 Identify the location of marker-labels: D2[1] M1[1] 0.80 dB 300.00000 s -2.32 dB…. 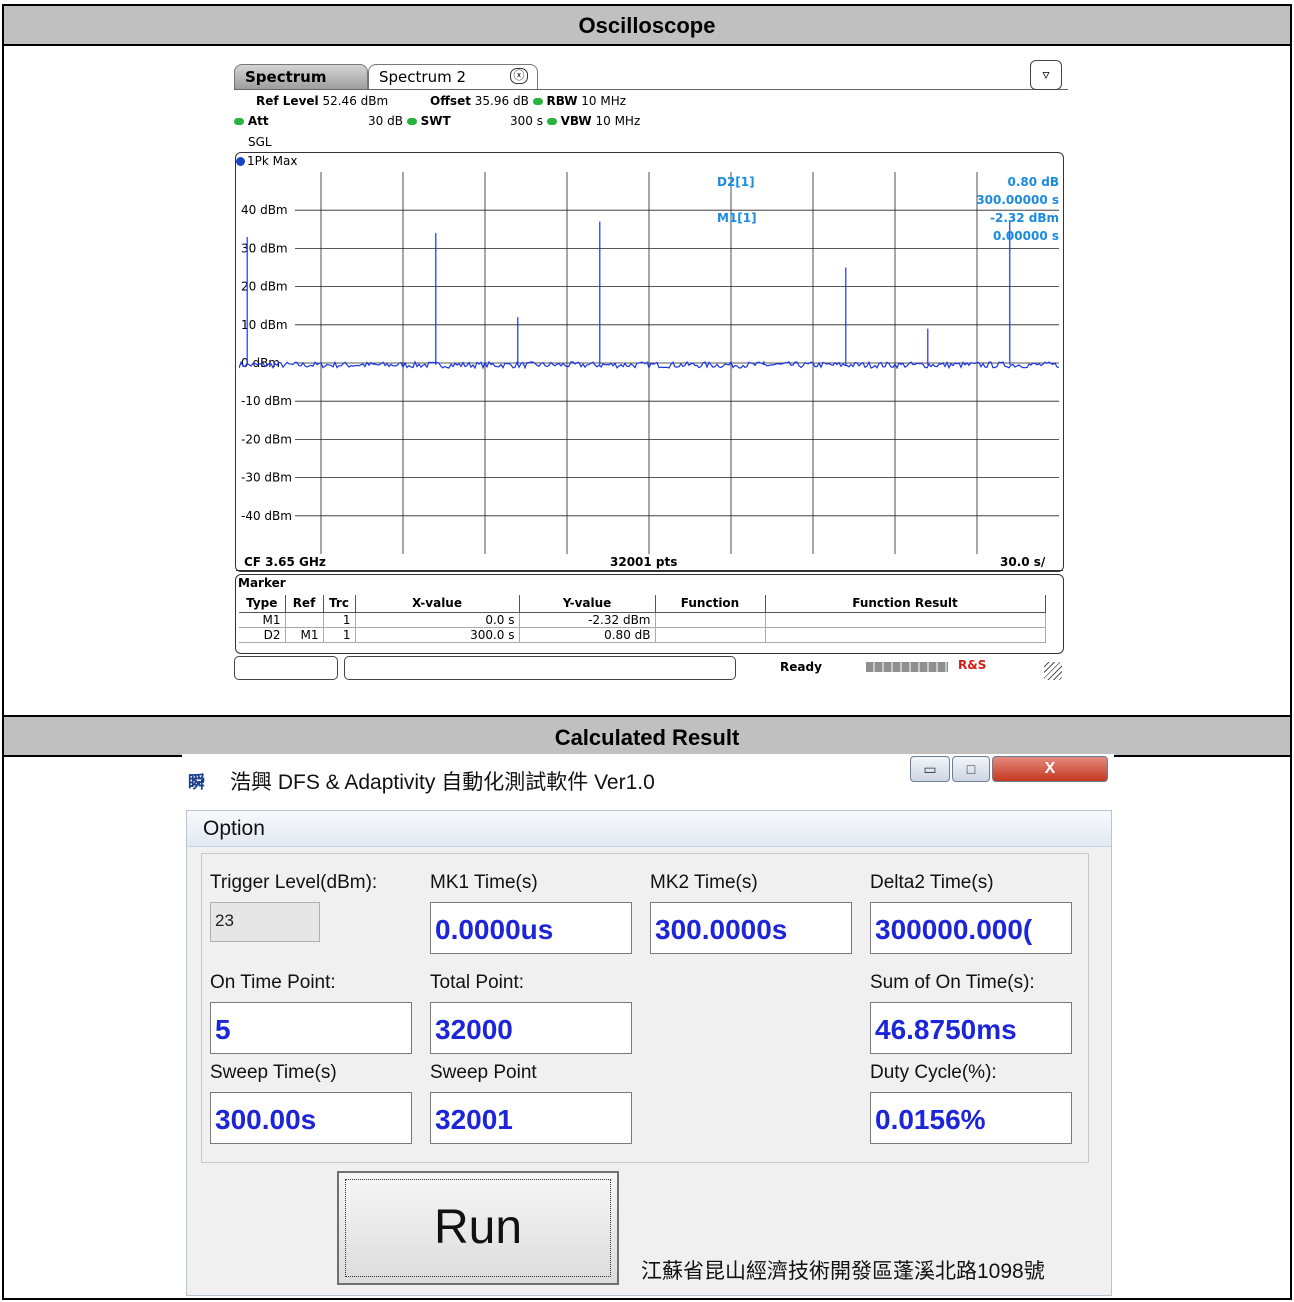
(888, 209).